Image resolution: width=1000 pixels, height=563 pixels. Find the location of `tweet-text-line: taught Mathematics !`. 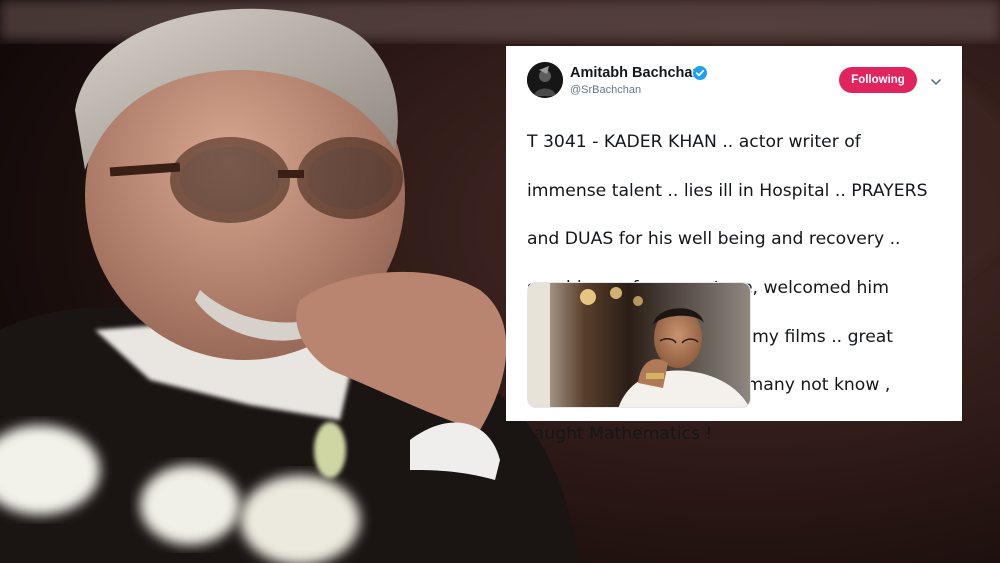

tweet-text-line: taught Mathematics ! is located at coordinates (620, 433).